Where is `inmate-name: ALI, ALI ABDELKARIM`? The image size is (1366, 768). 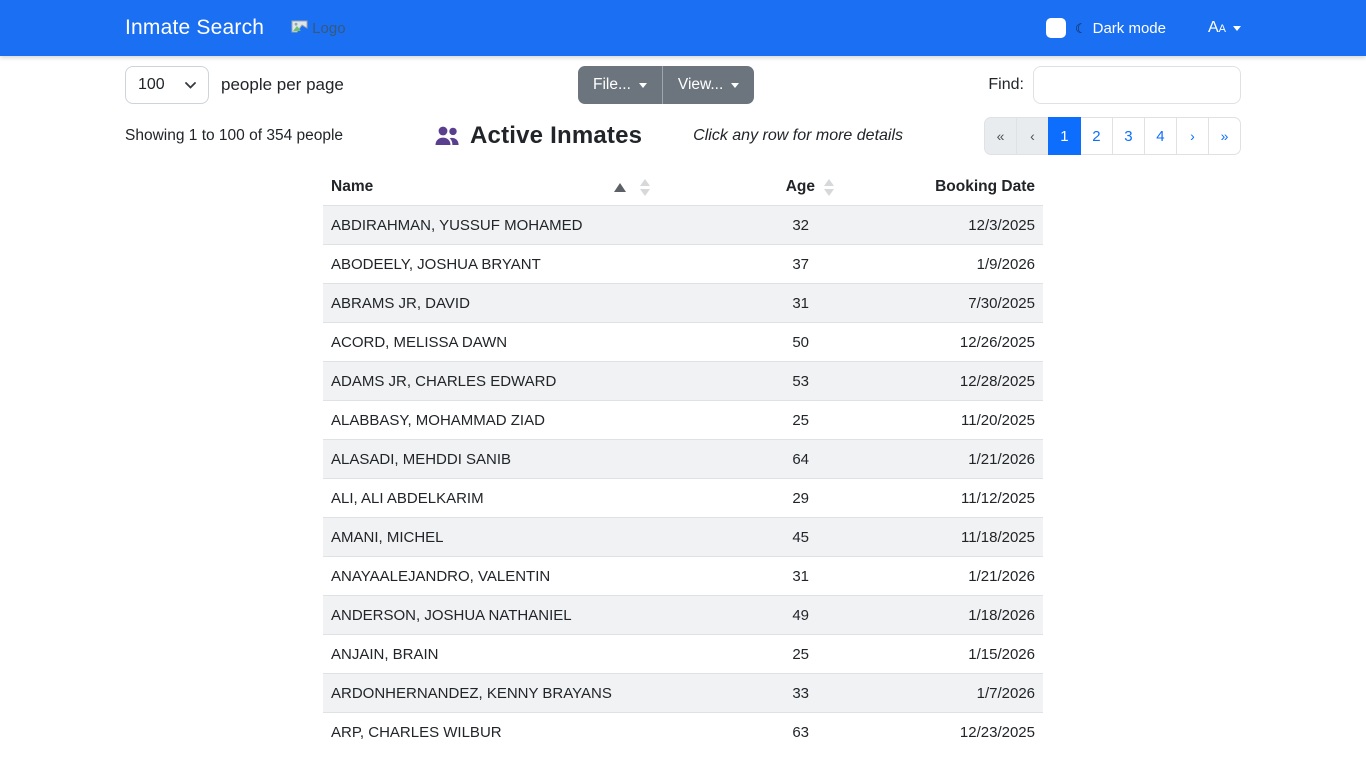
inmate-name: ALI, ALI ABDELKARIM is located at coordinates (493, 498).